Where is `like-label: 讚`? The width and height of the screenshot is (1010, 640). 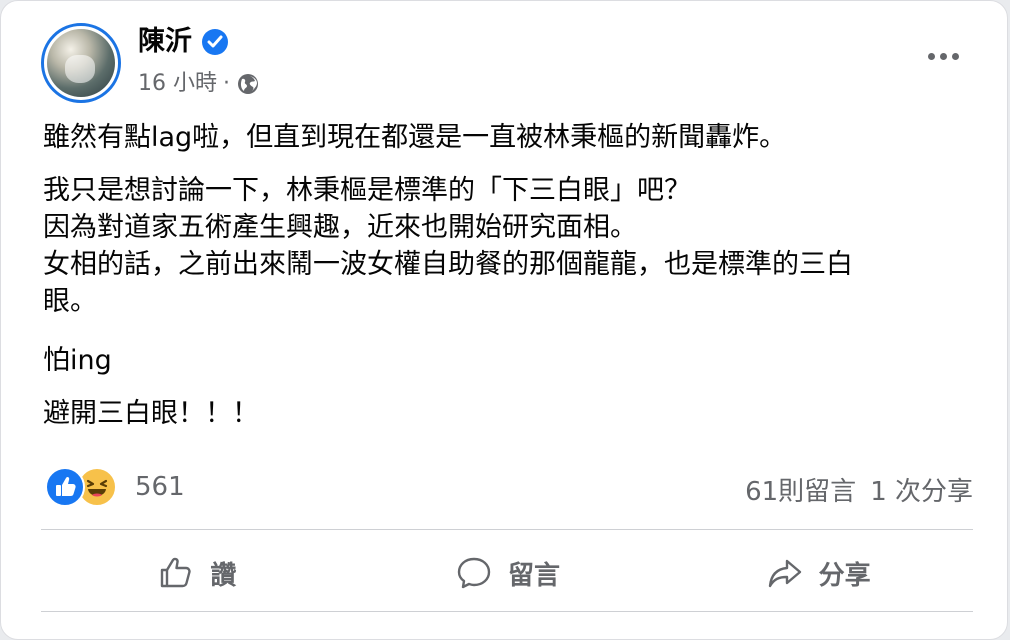 like-label: 讚 is located at coordinates (223, 575).